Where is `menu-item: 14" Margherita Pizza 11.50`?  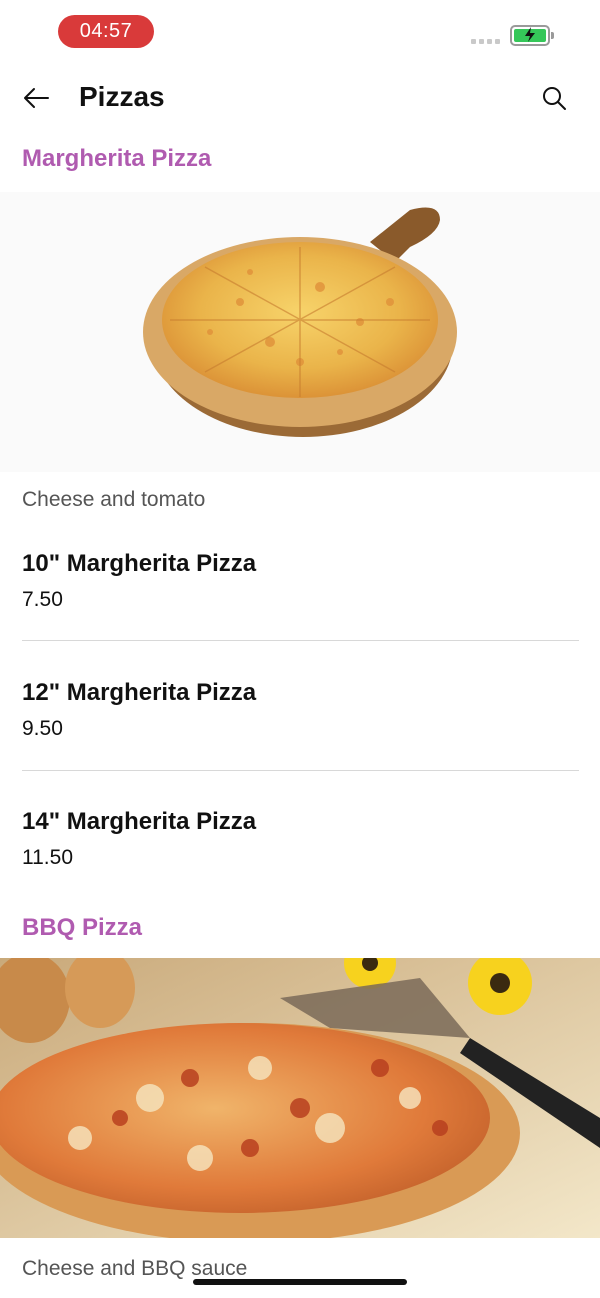
menu-item: 14" Margherita Pizza 11.50 is located at coordinates (300, 839).